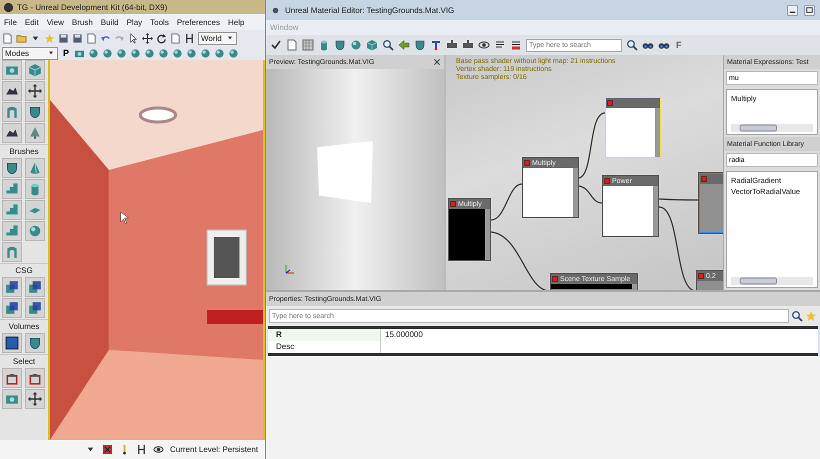 Image resolution: width=820 pixels, height=459 pixels. I want to click on arrowleft-icon, so click(404, 45).